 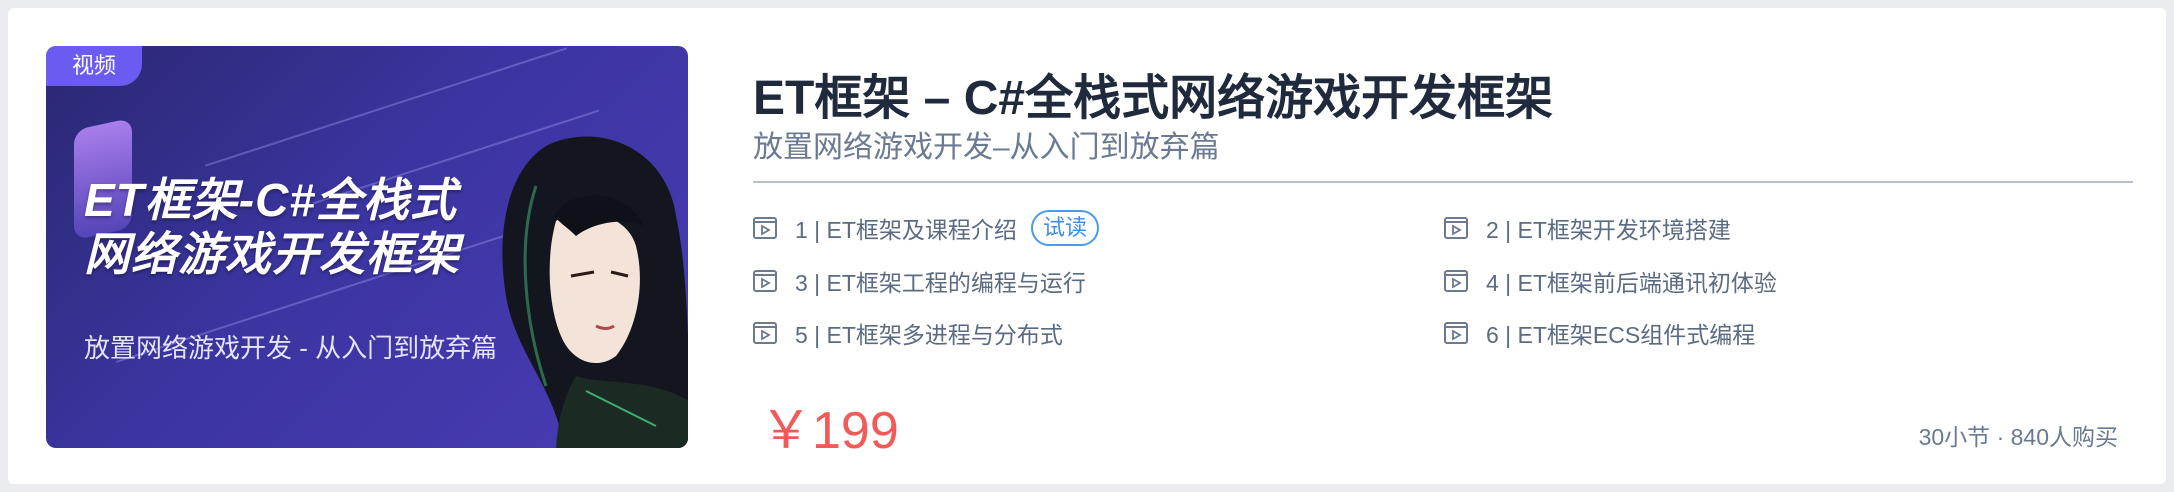 I want to click on lesson-item: 2 | ET框架开发环境搭建, so click(x=1587, y=228).